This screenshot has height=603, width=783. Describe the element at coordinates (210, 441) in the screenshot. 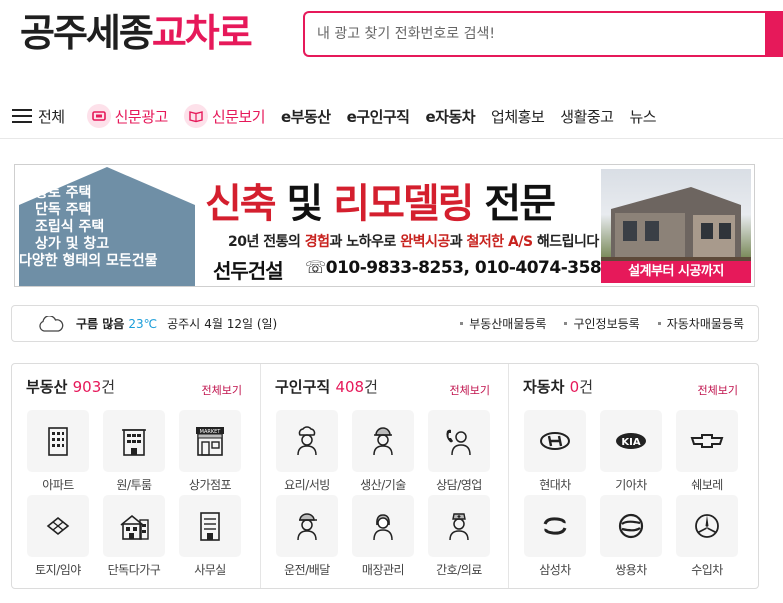

I see `store-icon: MARKET` at that location.